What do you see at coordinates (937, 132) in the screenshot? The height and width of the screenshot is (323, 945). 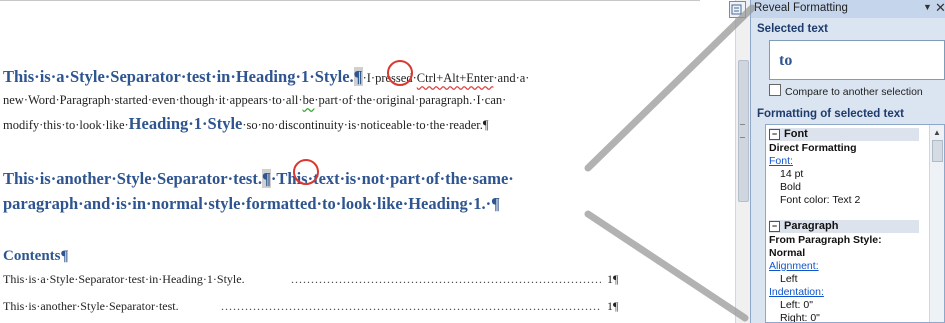 I see `scroll-up-icon: ▲` at bounding box center [937, 132].